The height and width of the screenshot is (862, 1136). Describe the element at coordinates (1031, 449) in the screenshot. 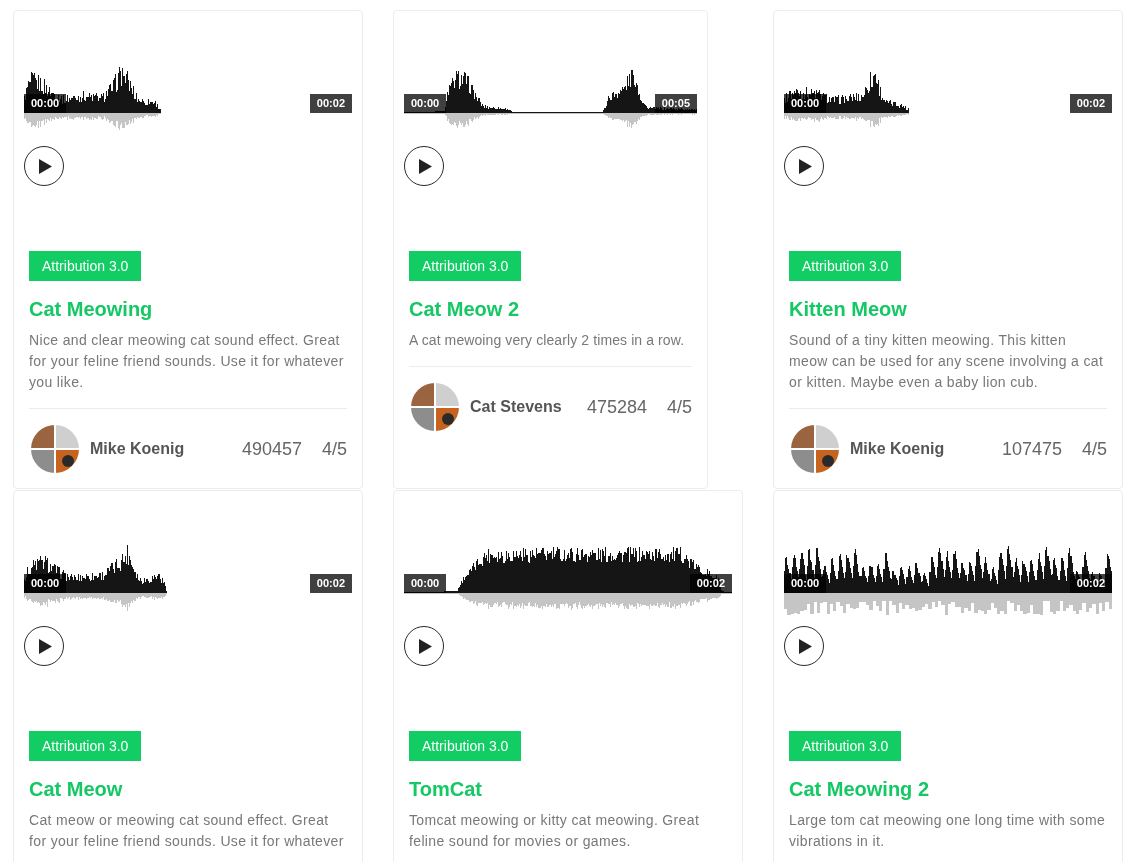

I see `download-count: 107475` at that location.